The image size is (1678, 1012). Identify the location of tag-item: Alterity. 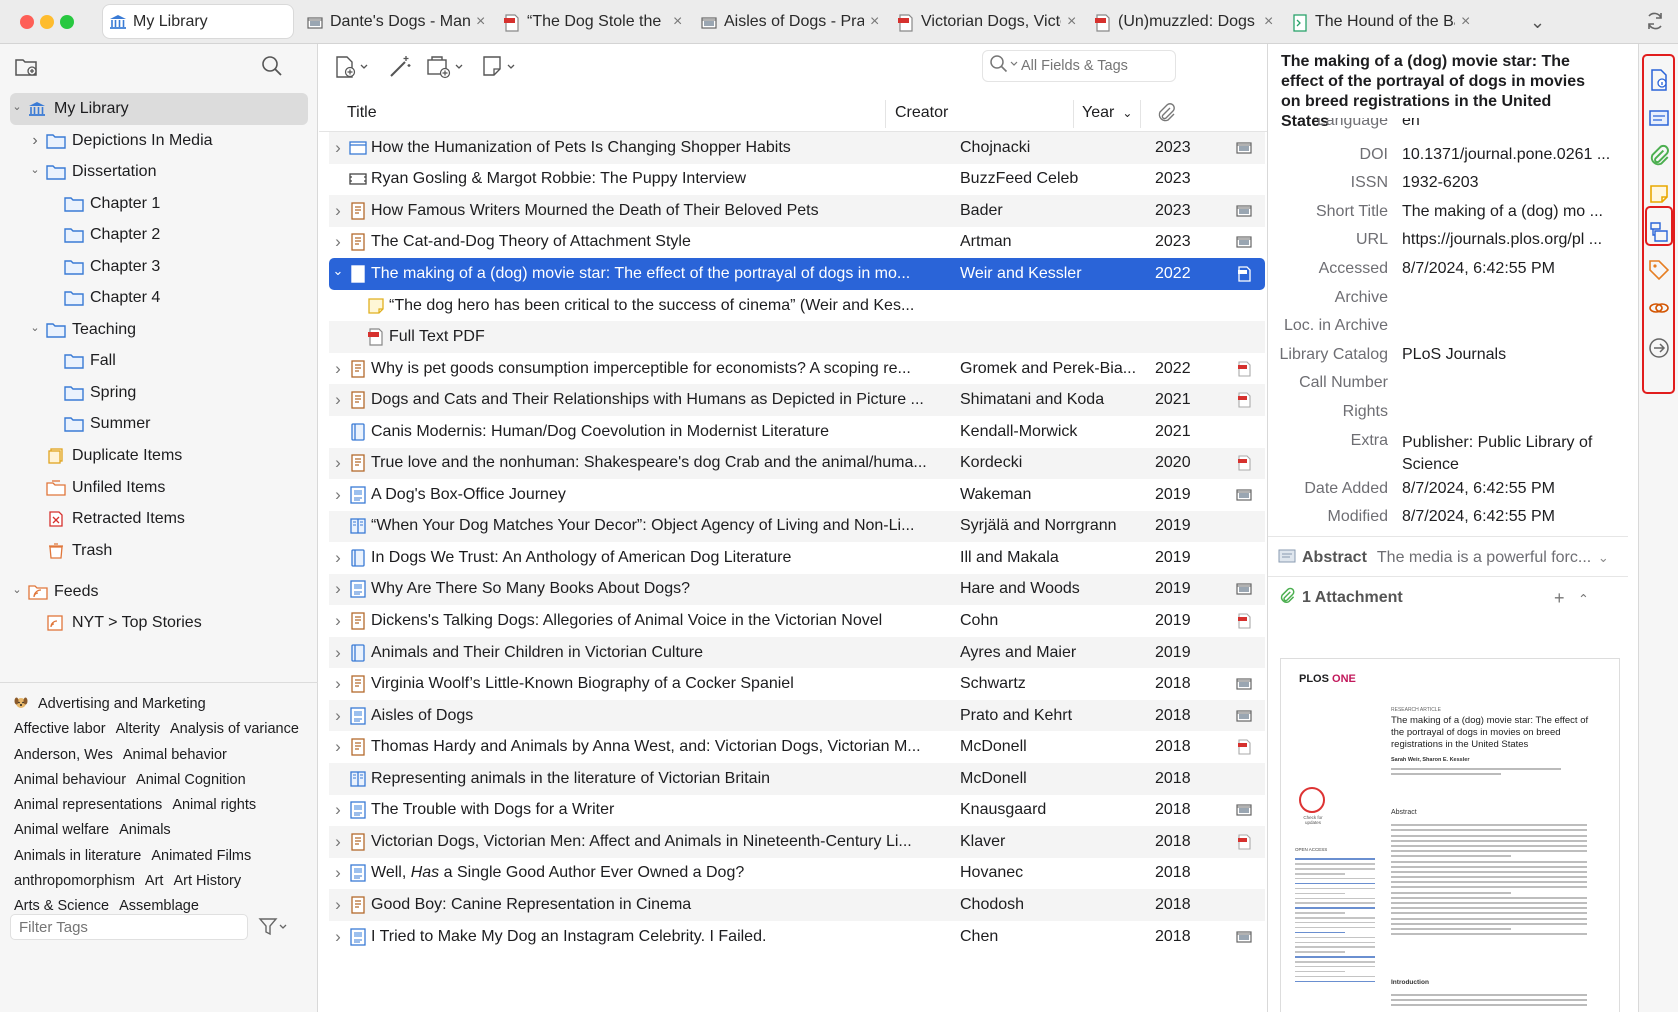
(138, 729).